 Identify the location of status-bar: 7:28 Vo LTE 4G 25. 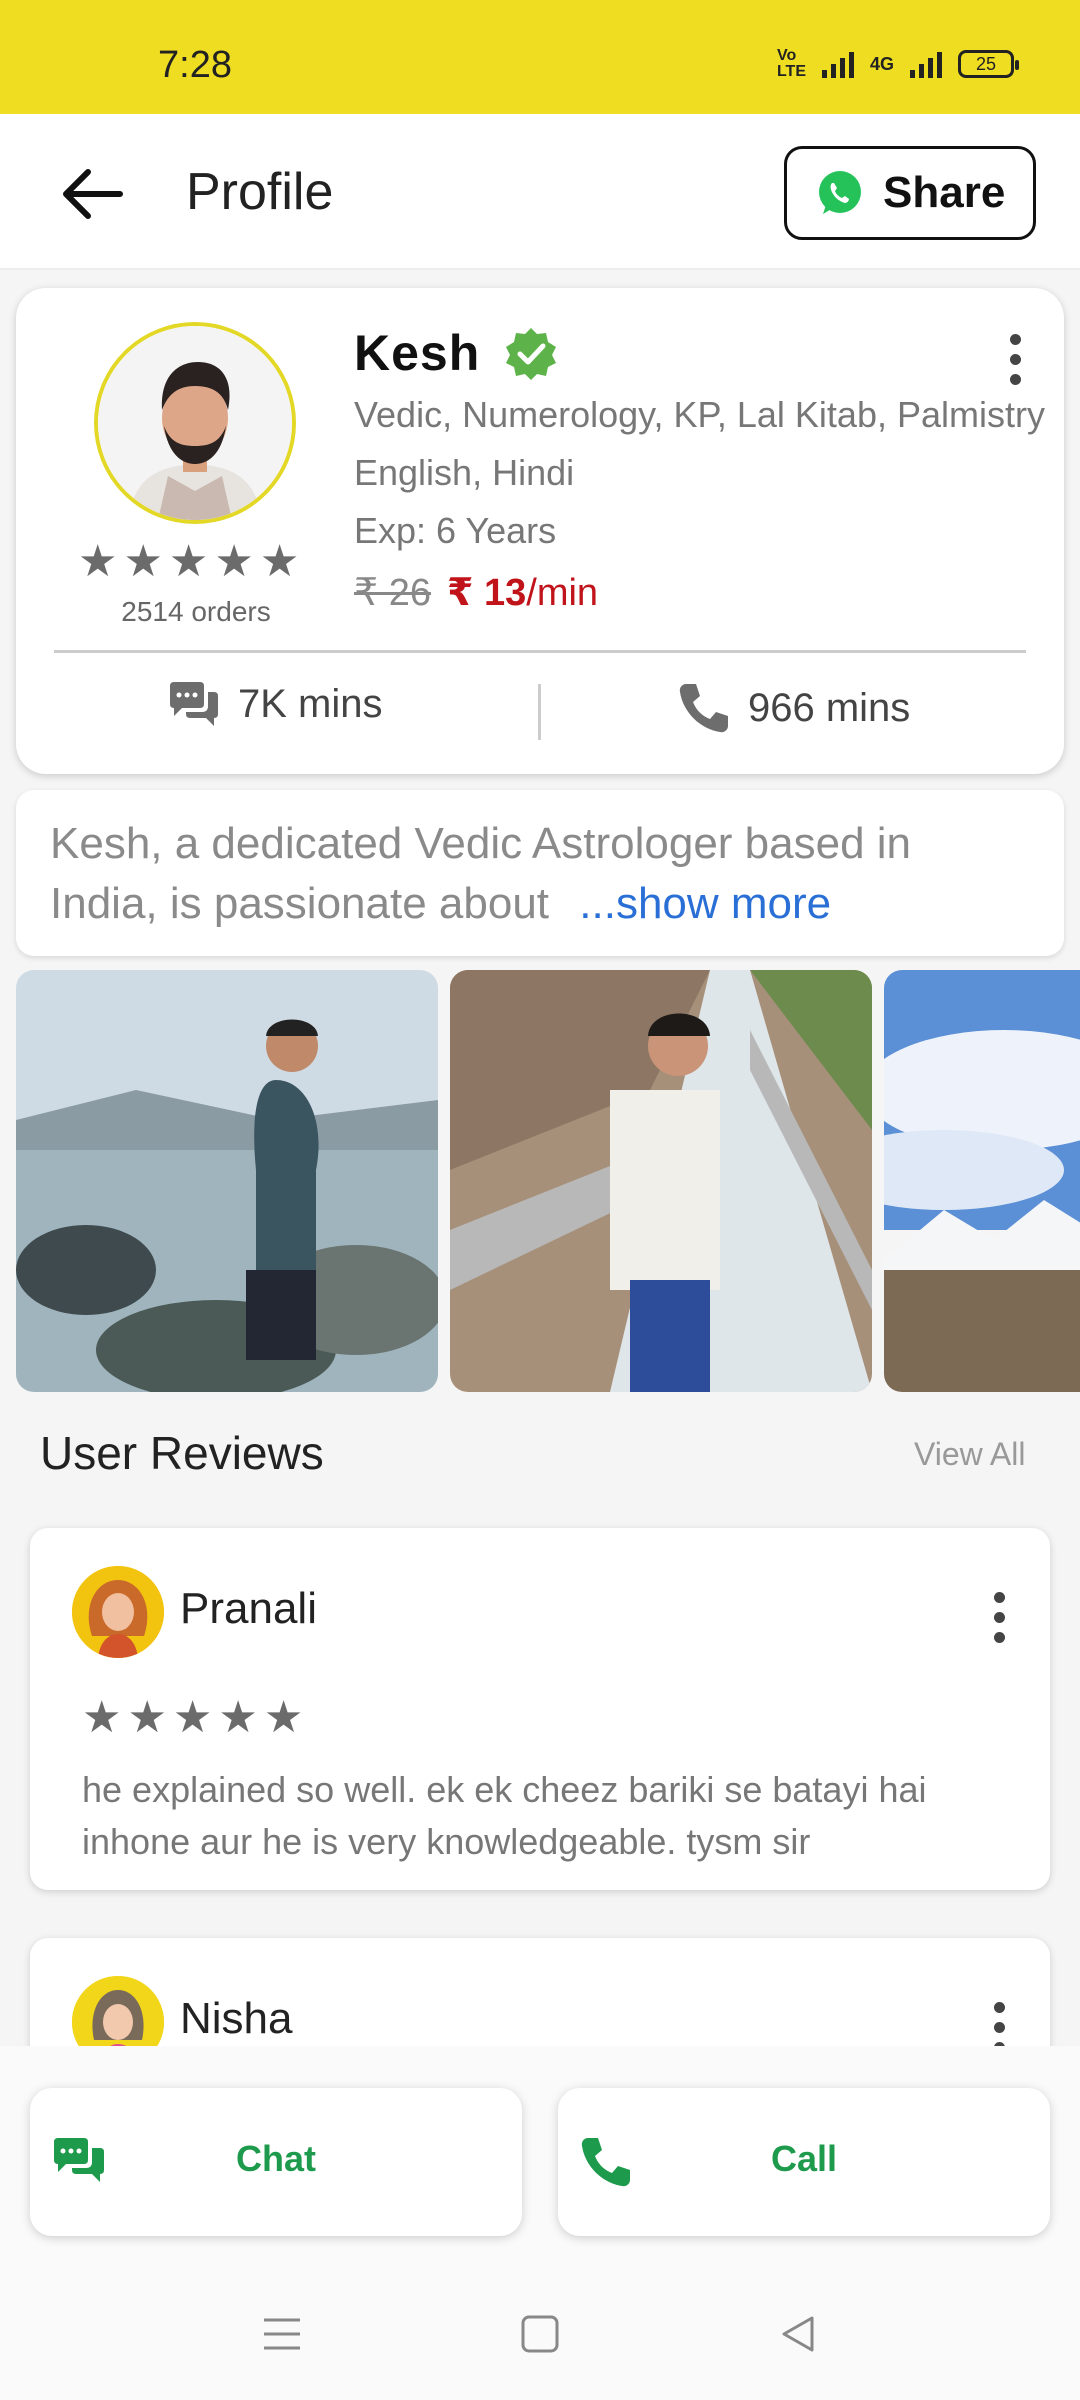
(540, 57).